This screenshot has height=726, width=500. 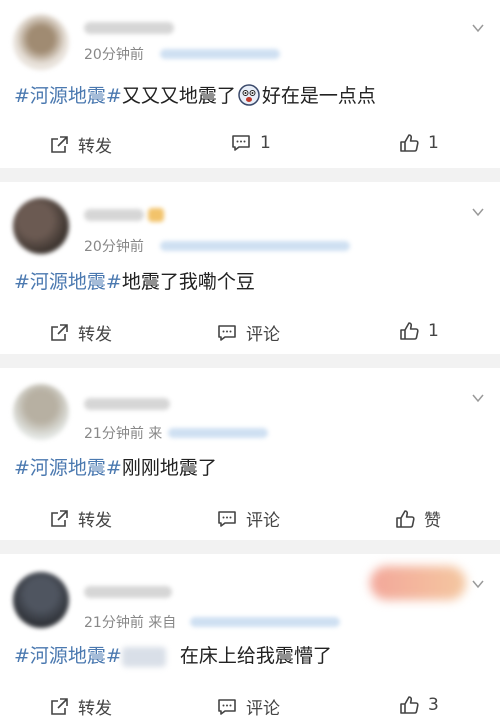 What do you see at coordinates (249, 95) in the screenshot?
I see `scared-face-icon` at bounding box center [249, 95].